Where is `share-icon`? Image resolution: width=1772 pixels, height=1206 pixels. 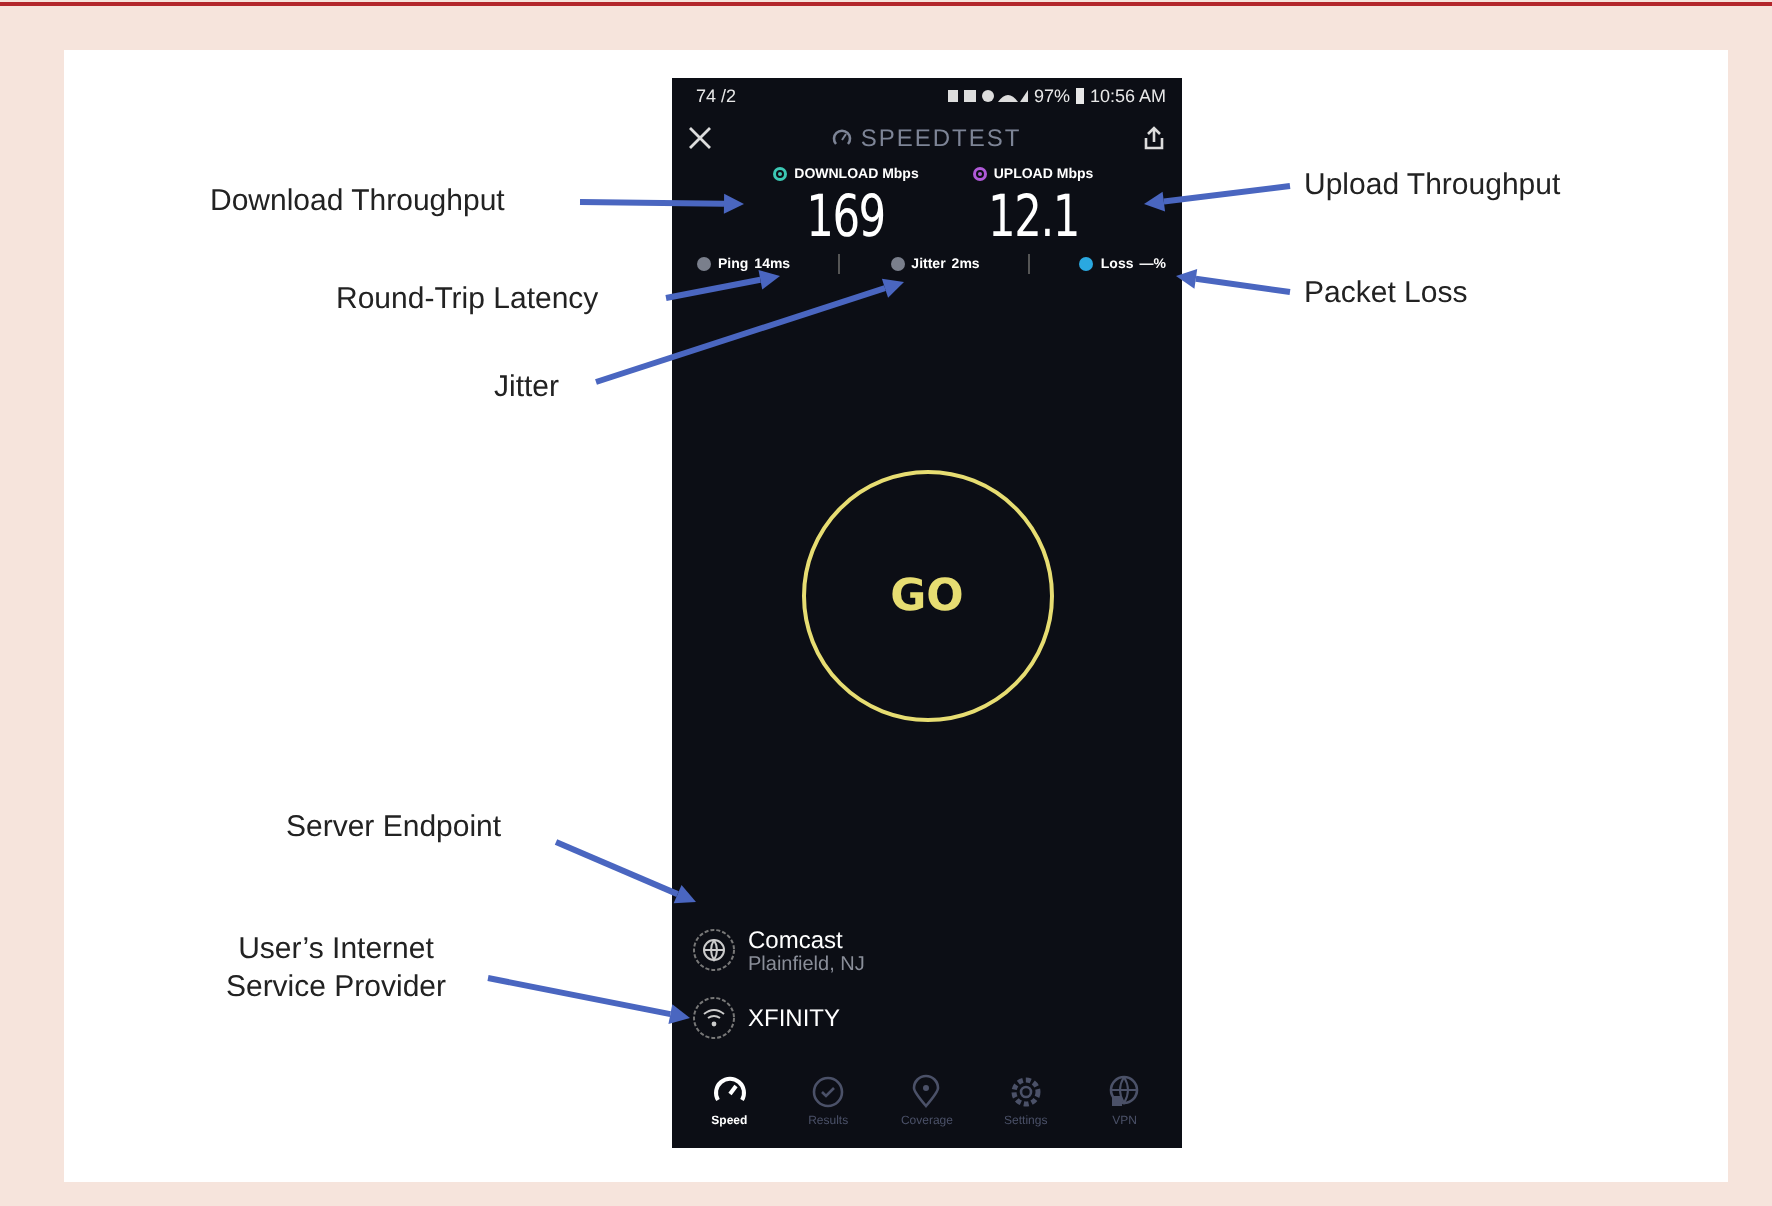 share-icon is located at coordinates (1153, 138).